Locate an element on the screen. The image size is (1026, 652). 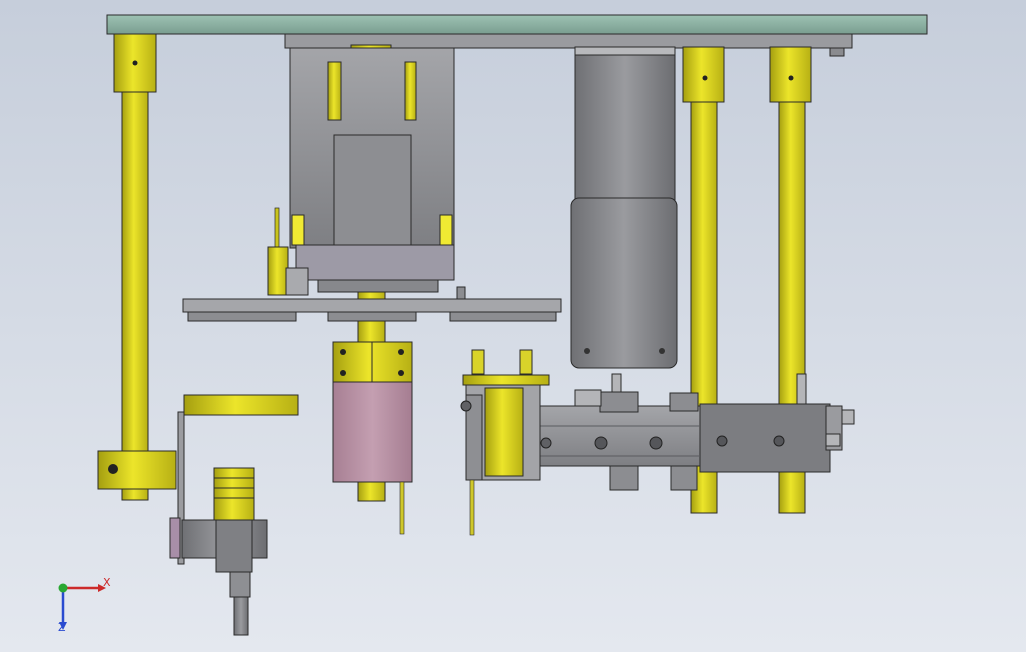
support-pillar-left is located at coordinates (135, 267).